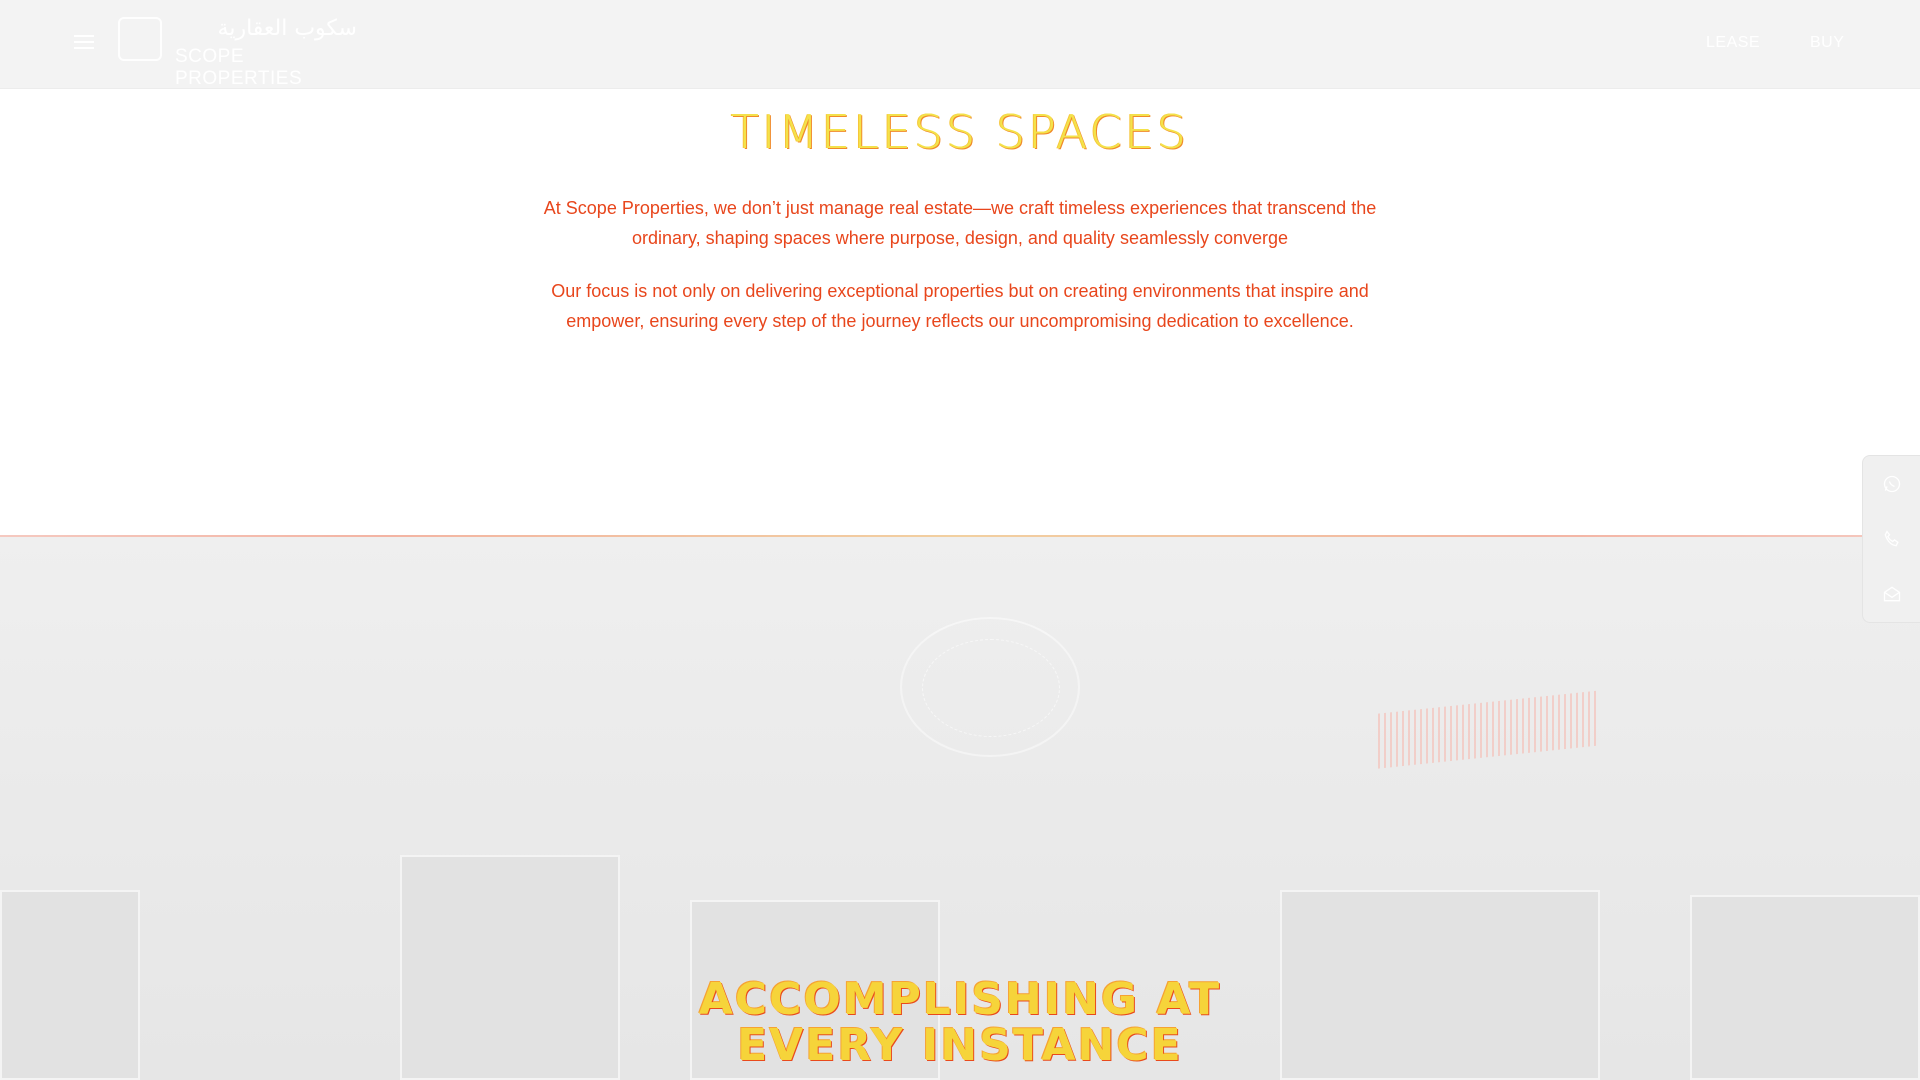  Describe the element at coordinates (85, 42) in the screenshot. I see `hamburger-menu-icon` at that location.